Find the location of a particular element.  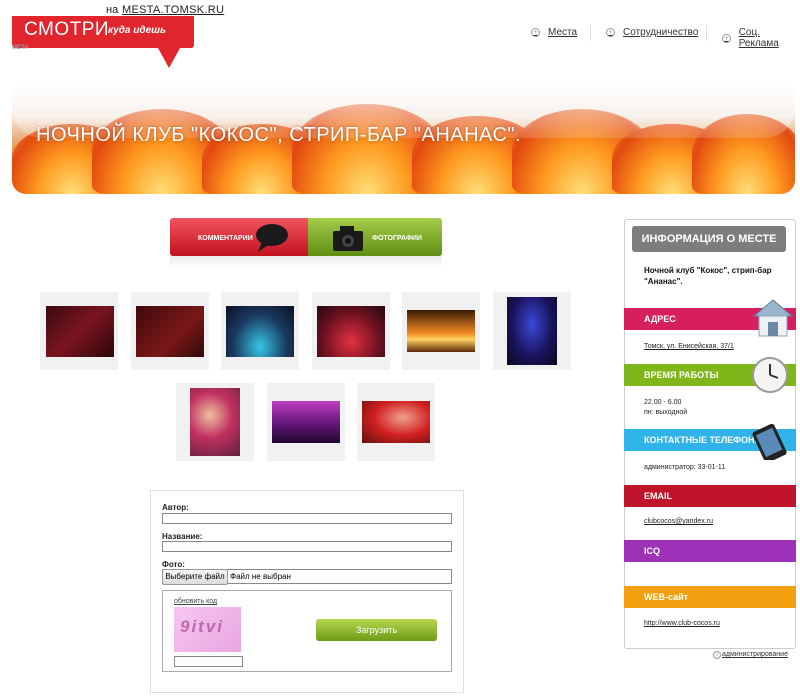

tab-comments: КОММЕНТАРИИ is located at coordinates (239, 237).